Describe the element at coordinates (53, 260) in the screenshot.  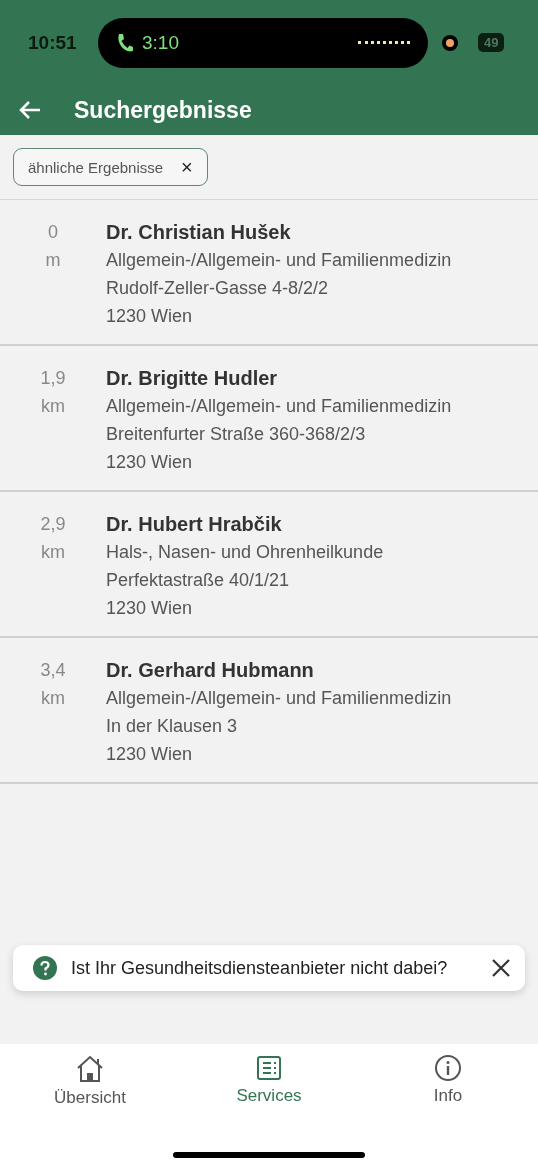
I see `distance-unit: m` at that location.